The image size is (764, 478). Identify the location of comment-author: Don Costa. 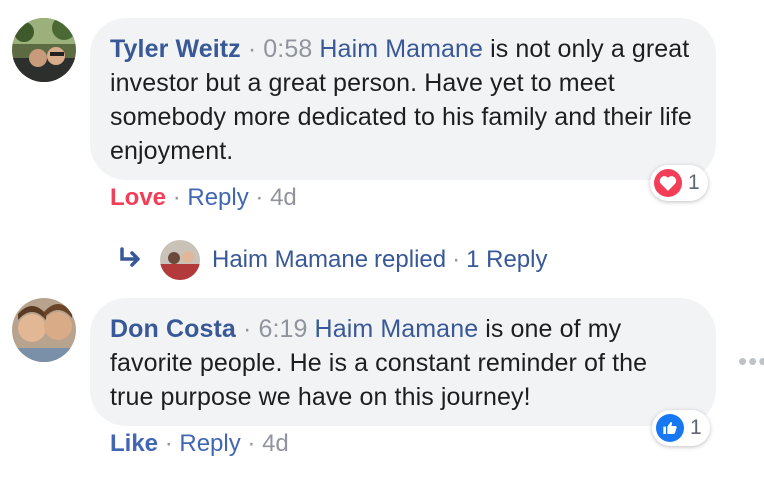
(173, 329).